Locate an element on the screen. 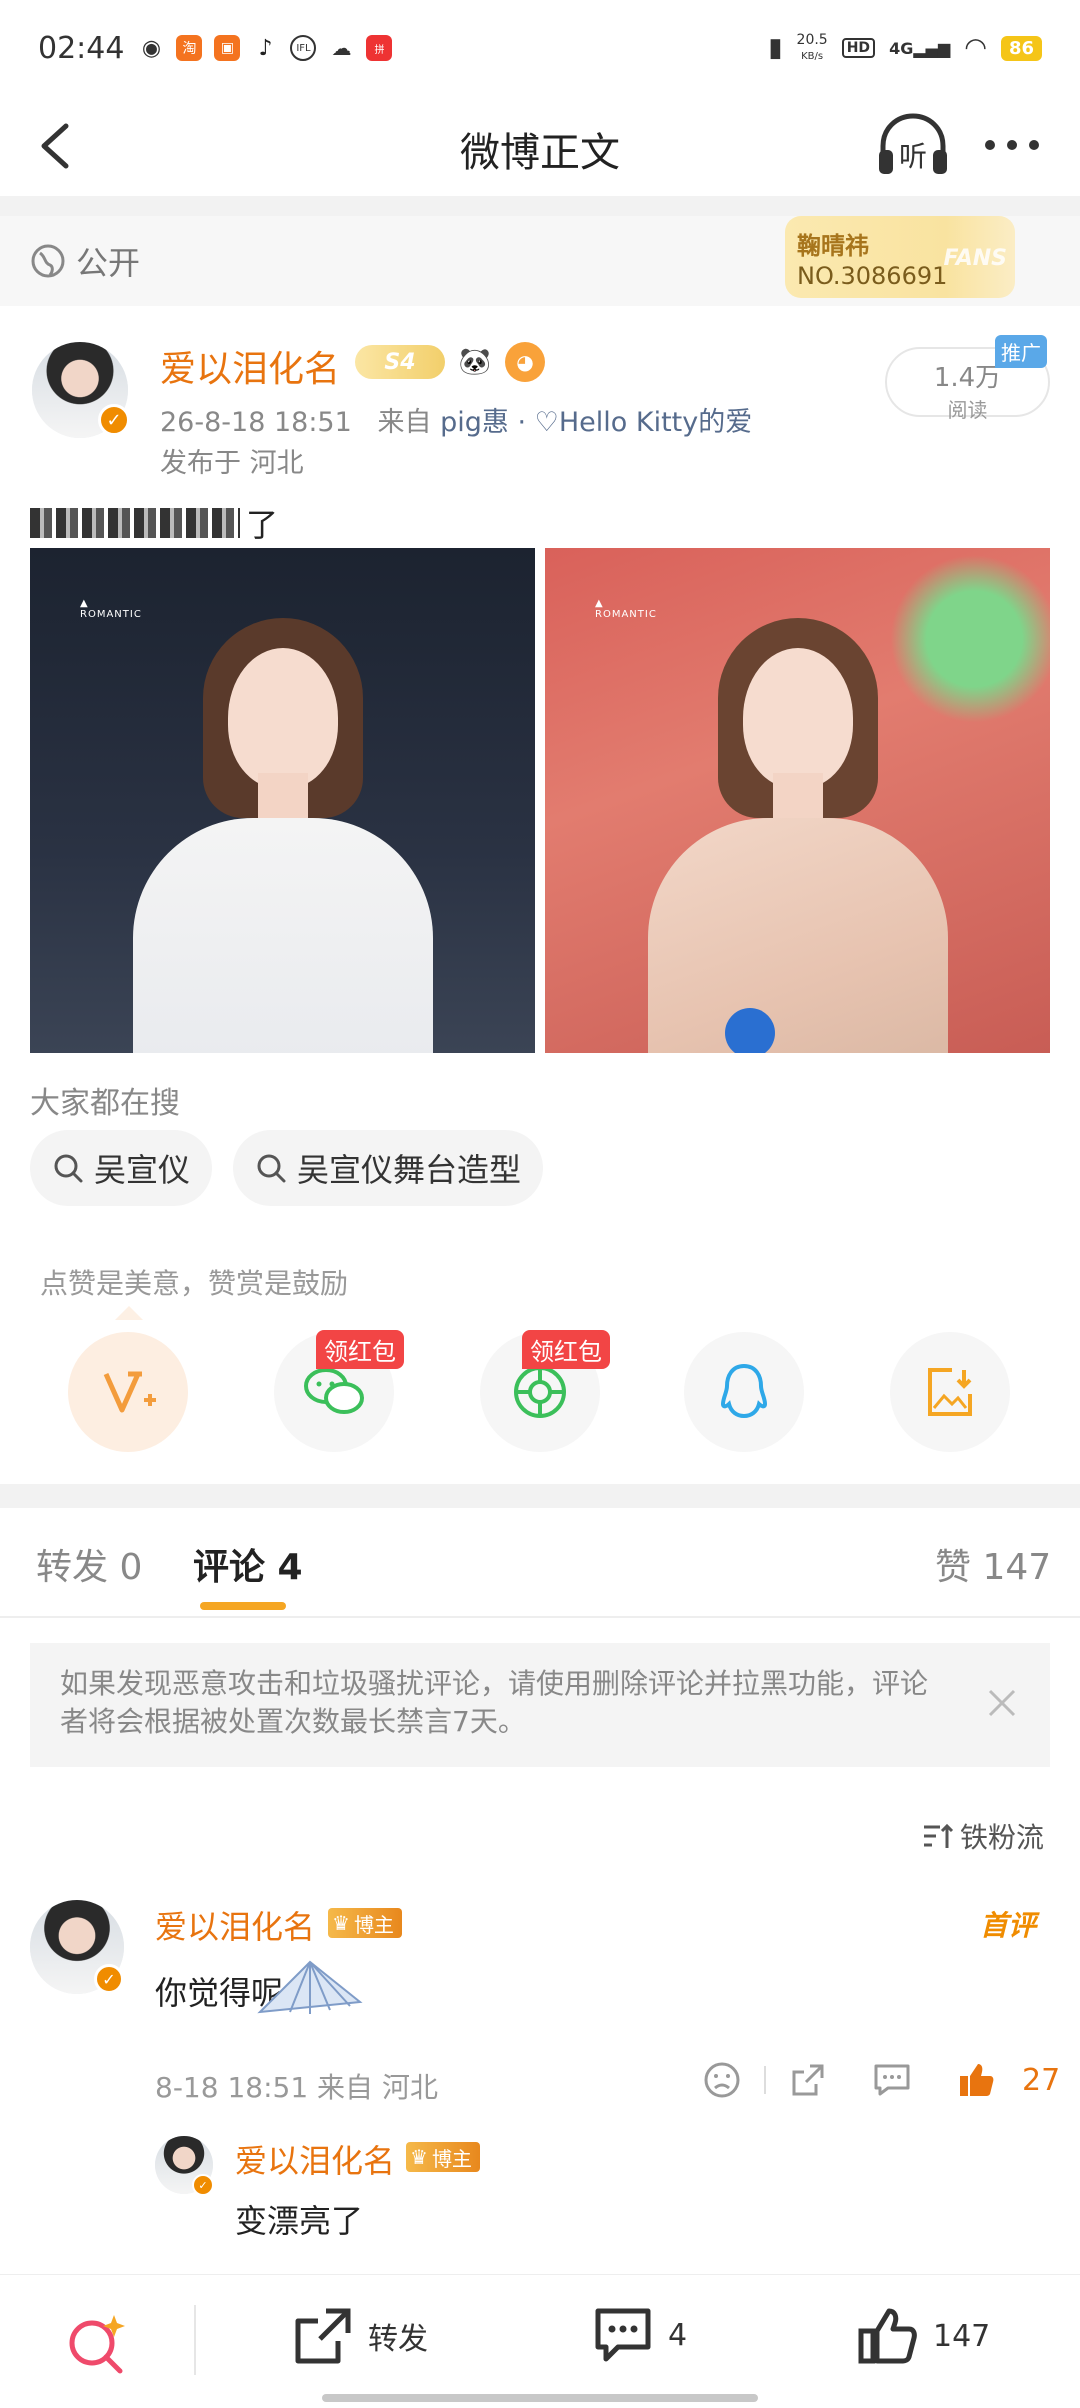  tab-likes: 赞 147 is located at coordinates (993, 1564).